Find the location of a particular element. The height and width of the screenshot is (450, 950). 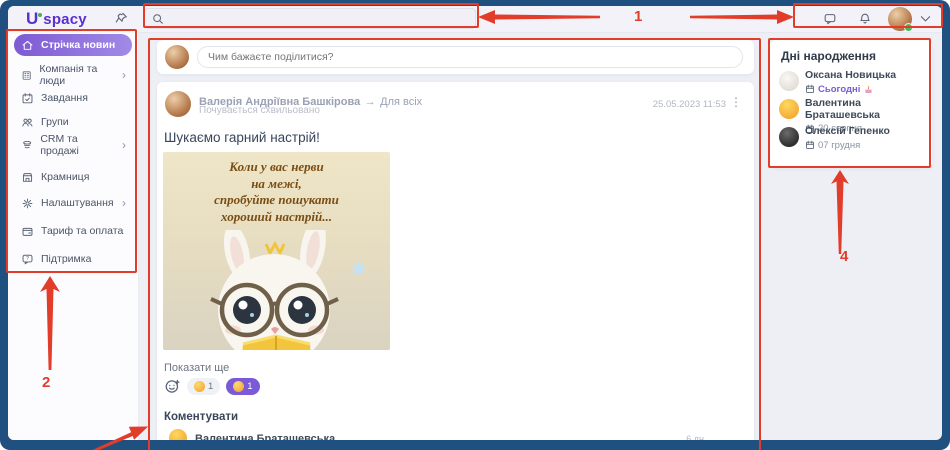

comments-label: Коментувати is located at coordinates (201, 417).